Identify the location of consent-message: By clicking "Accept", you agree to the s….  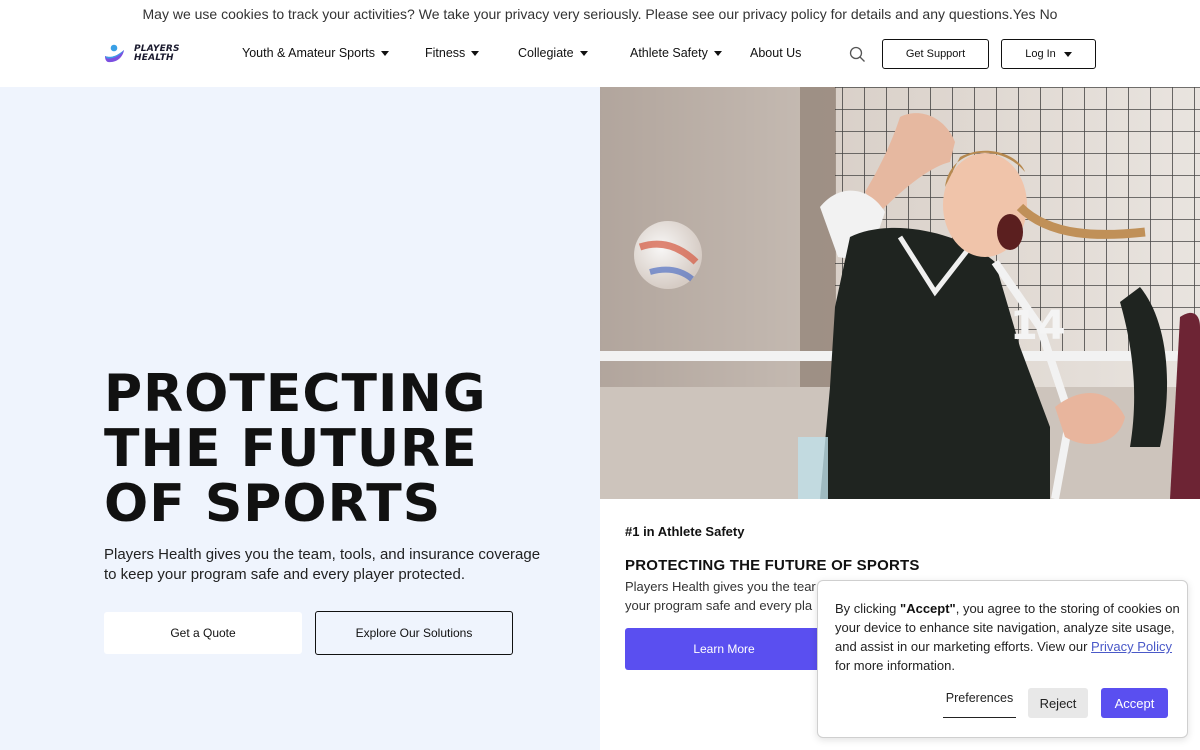
(1007, 637).